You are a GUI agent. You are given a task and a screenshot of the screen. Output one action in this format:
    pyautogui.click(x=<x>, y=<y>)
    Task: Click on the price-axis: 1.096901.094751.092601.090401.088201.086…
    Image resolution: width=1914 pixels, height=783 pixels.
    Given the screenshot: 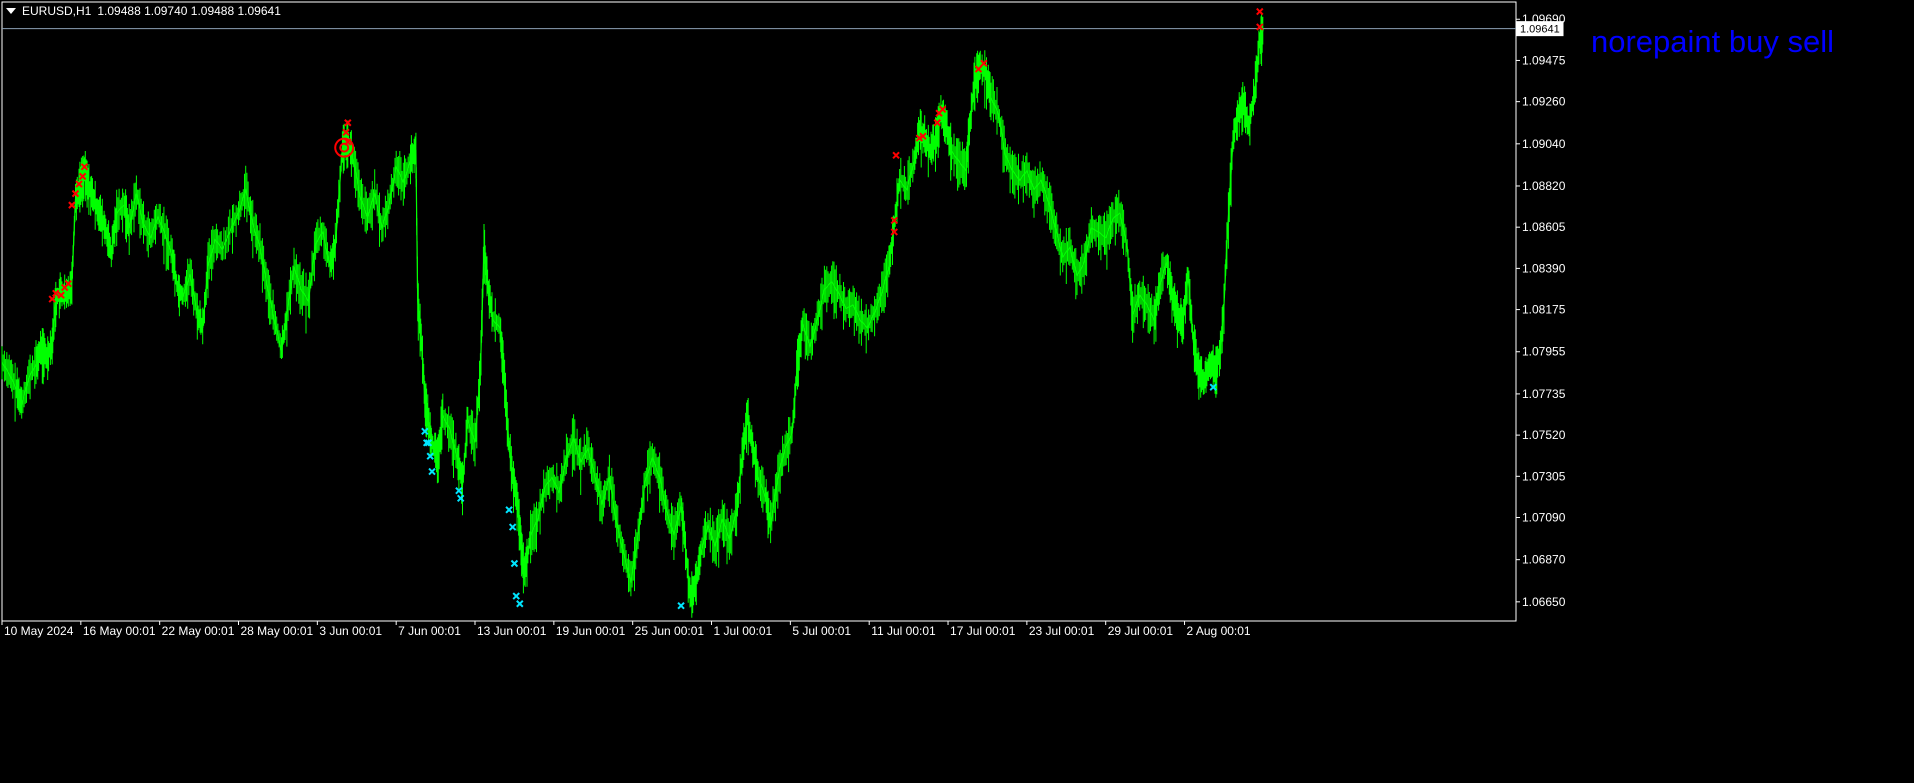 What is the action you would take?
    pyautogui.click(x=1541, y=310)
    